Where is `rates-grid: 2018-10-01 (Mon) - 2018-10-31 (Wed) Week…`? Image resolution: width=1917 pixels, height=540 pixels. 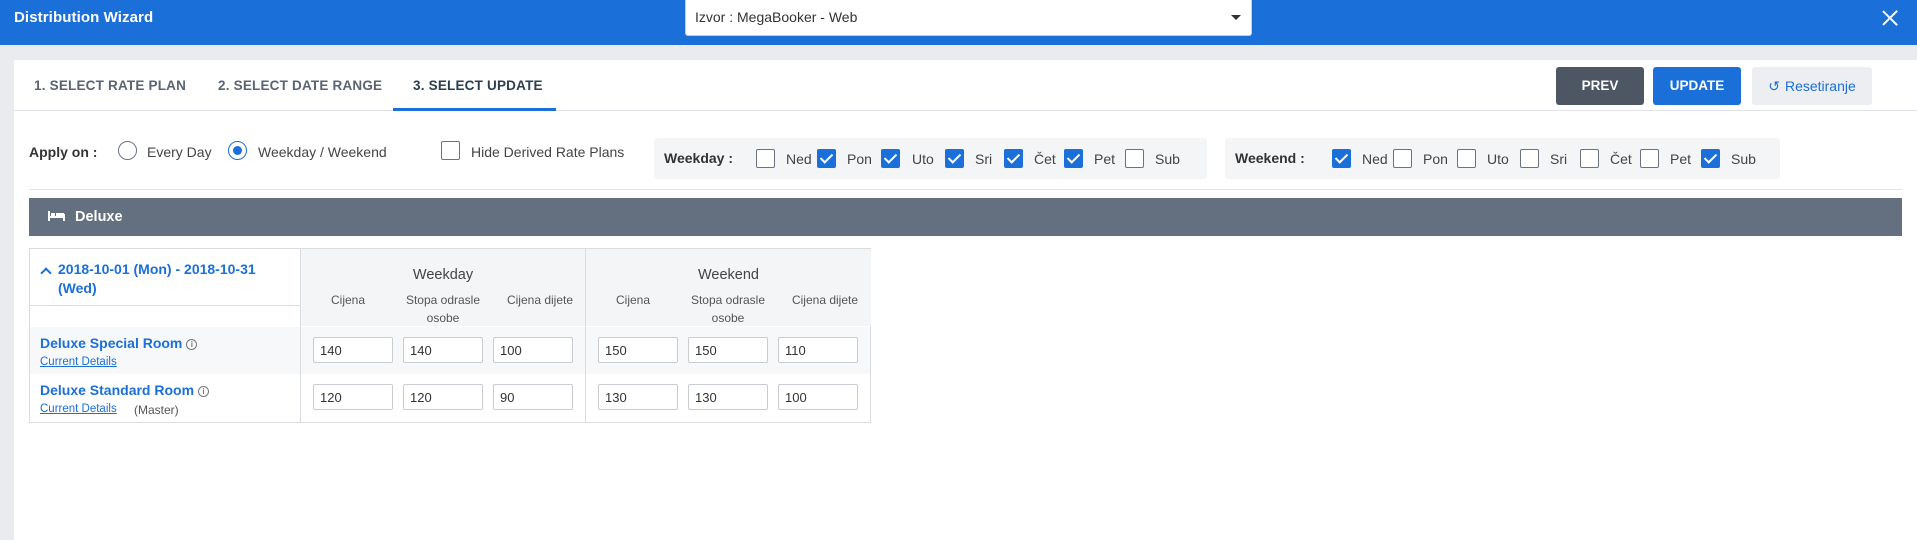
rates-grid: 2018-10-01 (Mon) - 2018-10-31 (Wed) Week… is located at coordinates (450, 335).